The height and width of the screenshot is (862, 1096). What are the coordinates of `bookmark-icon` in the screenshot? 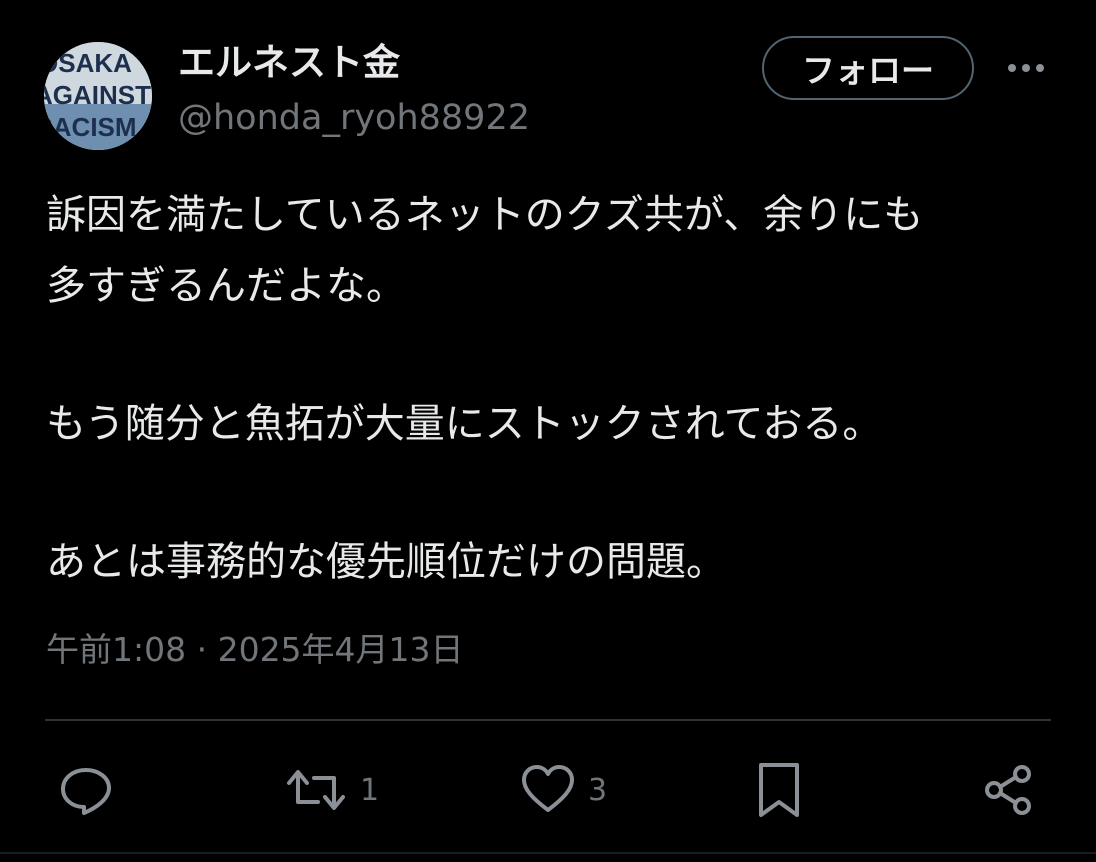 It's located at (779, 790).